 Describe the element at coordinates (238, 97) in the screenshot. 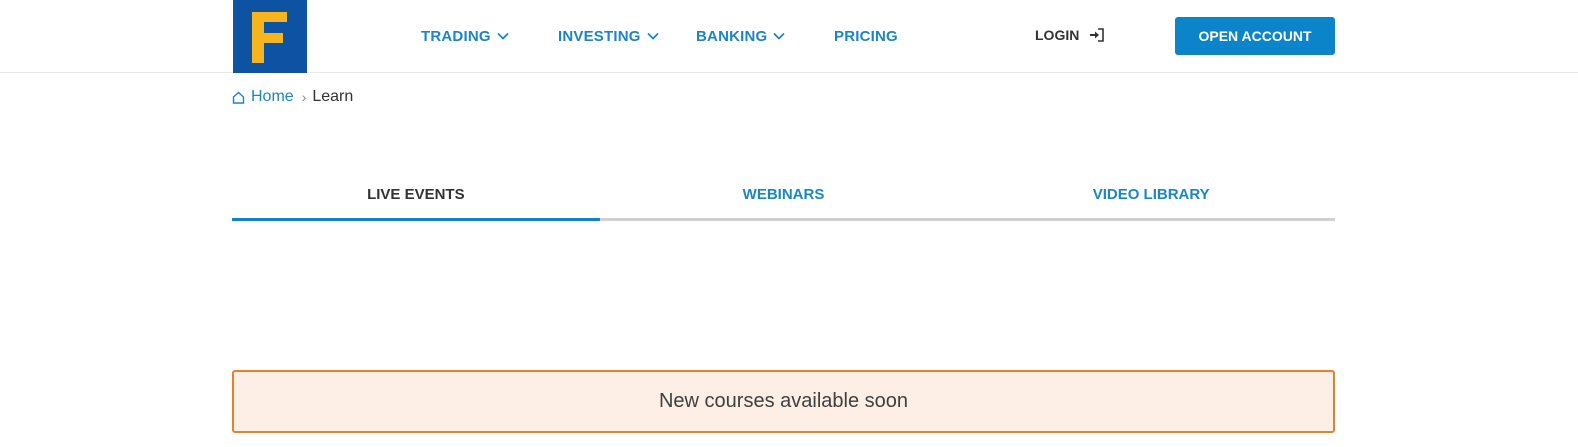

I see `home-icon` at that location.